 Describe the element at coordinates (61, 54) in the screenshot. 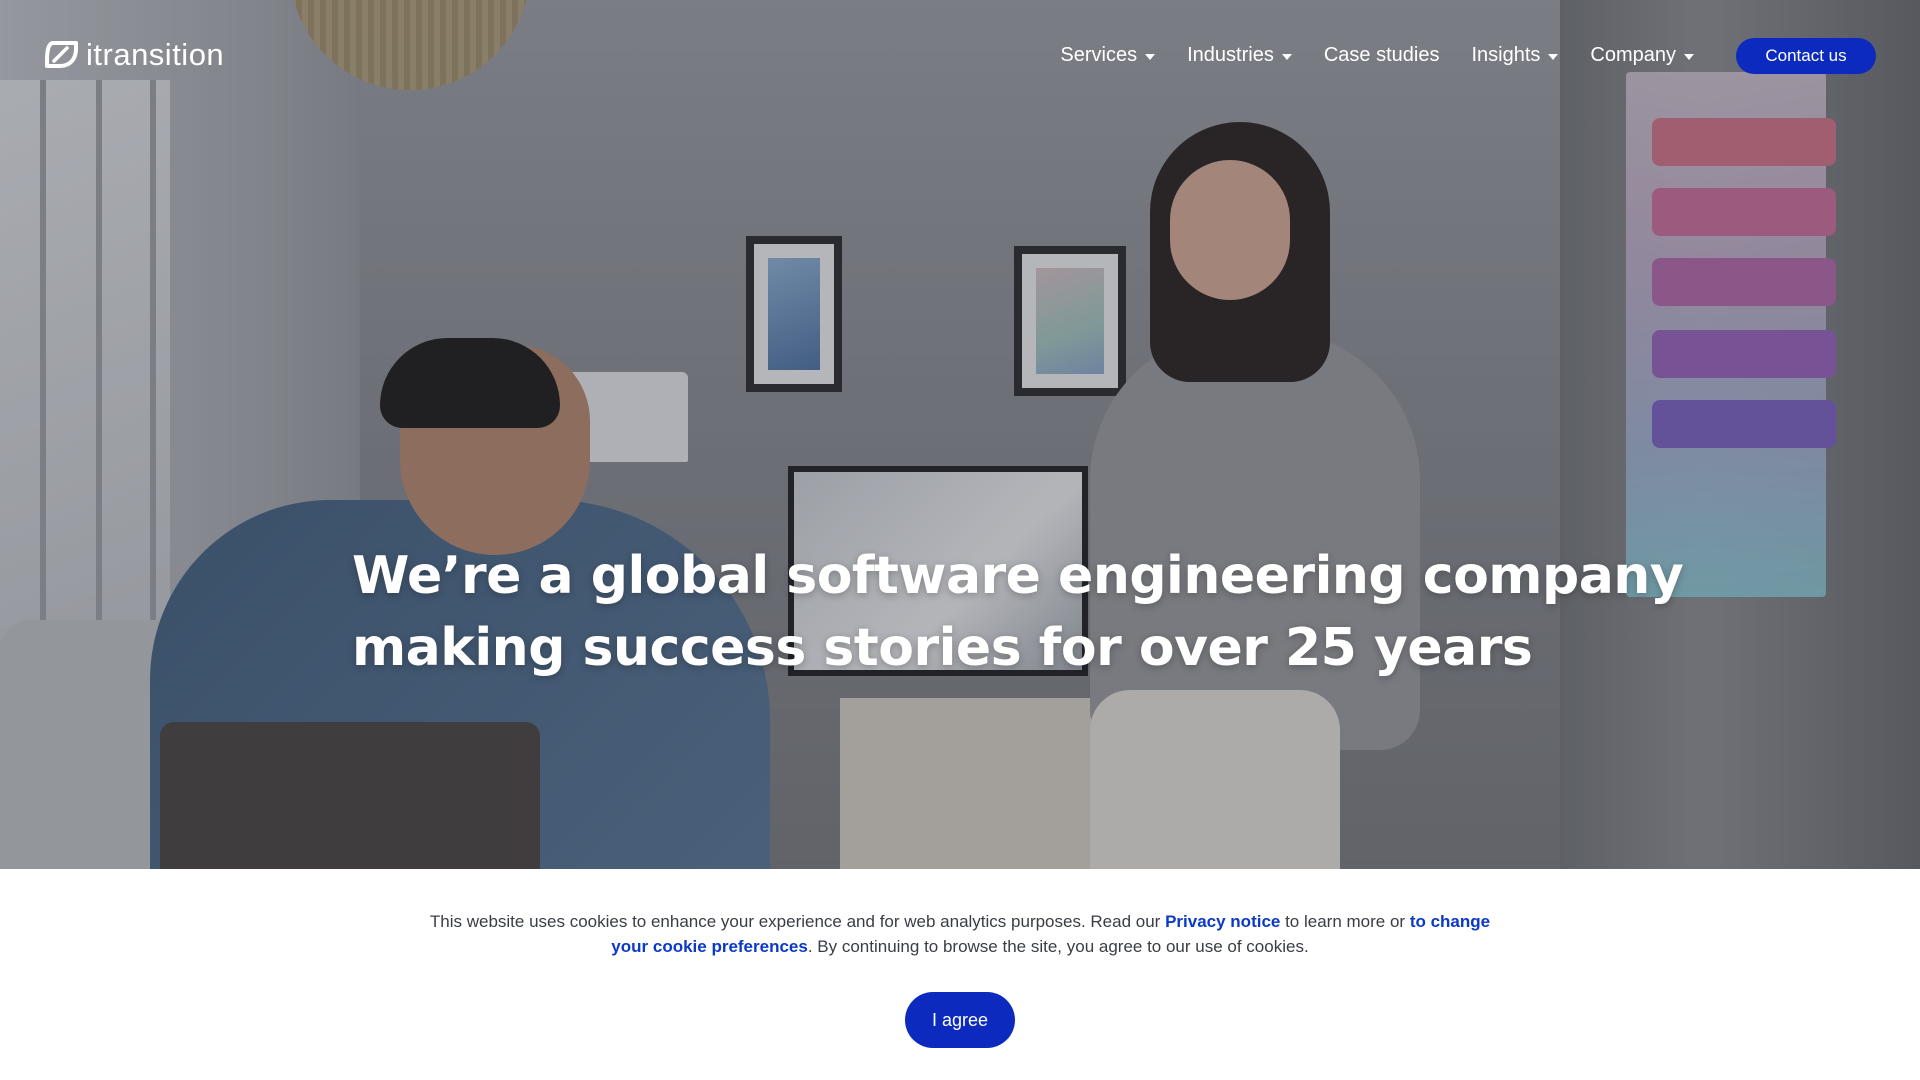

I see `leaf-loop-logo-icon` at that location.